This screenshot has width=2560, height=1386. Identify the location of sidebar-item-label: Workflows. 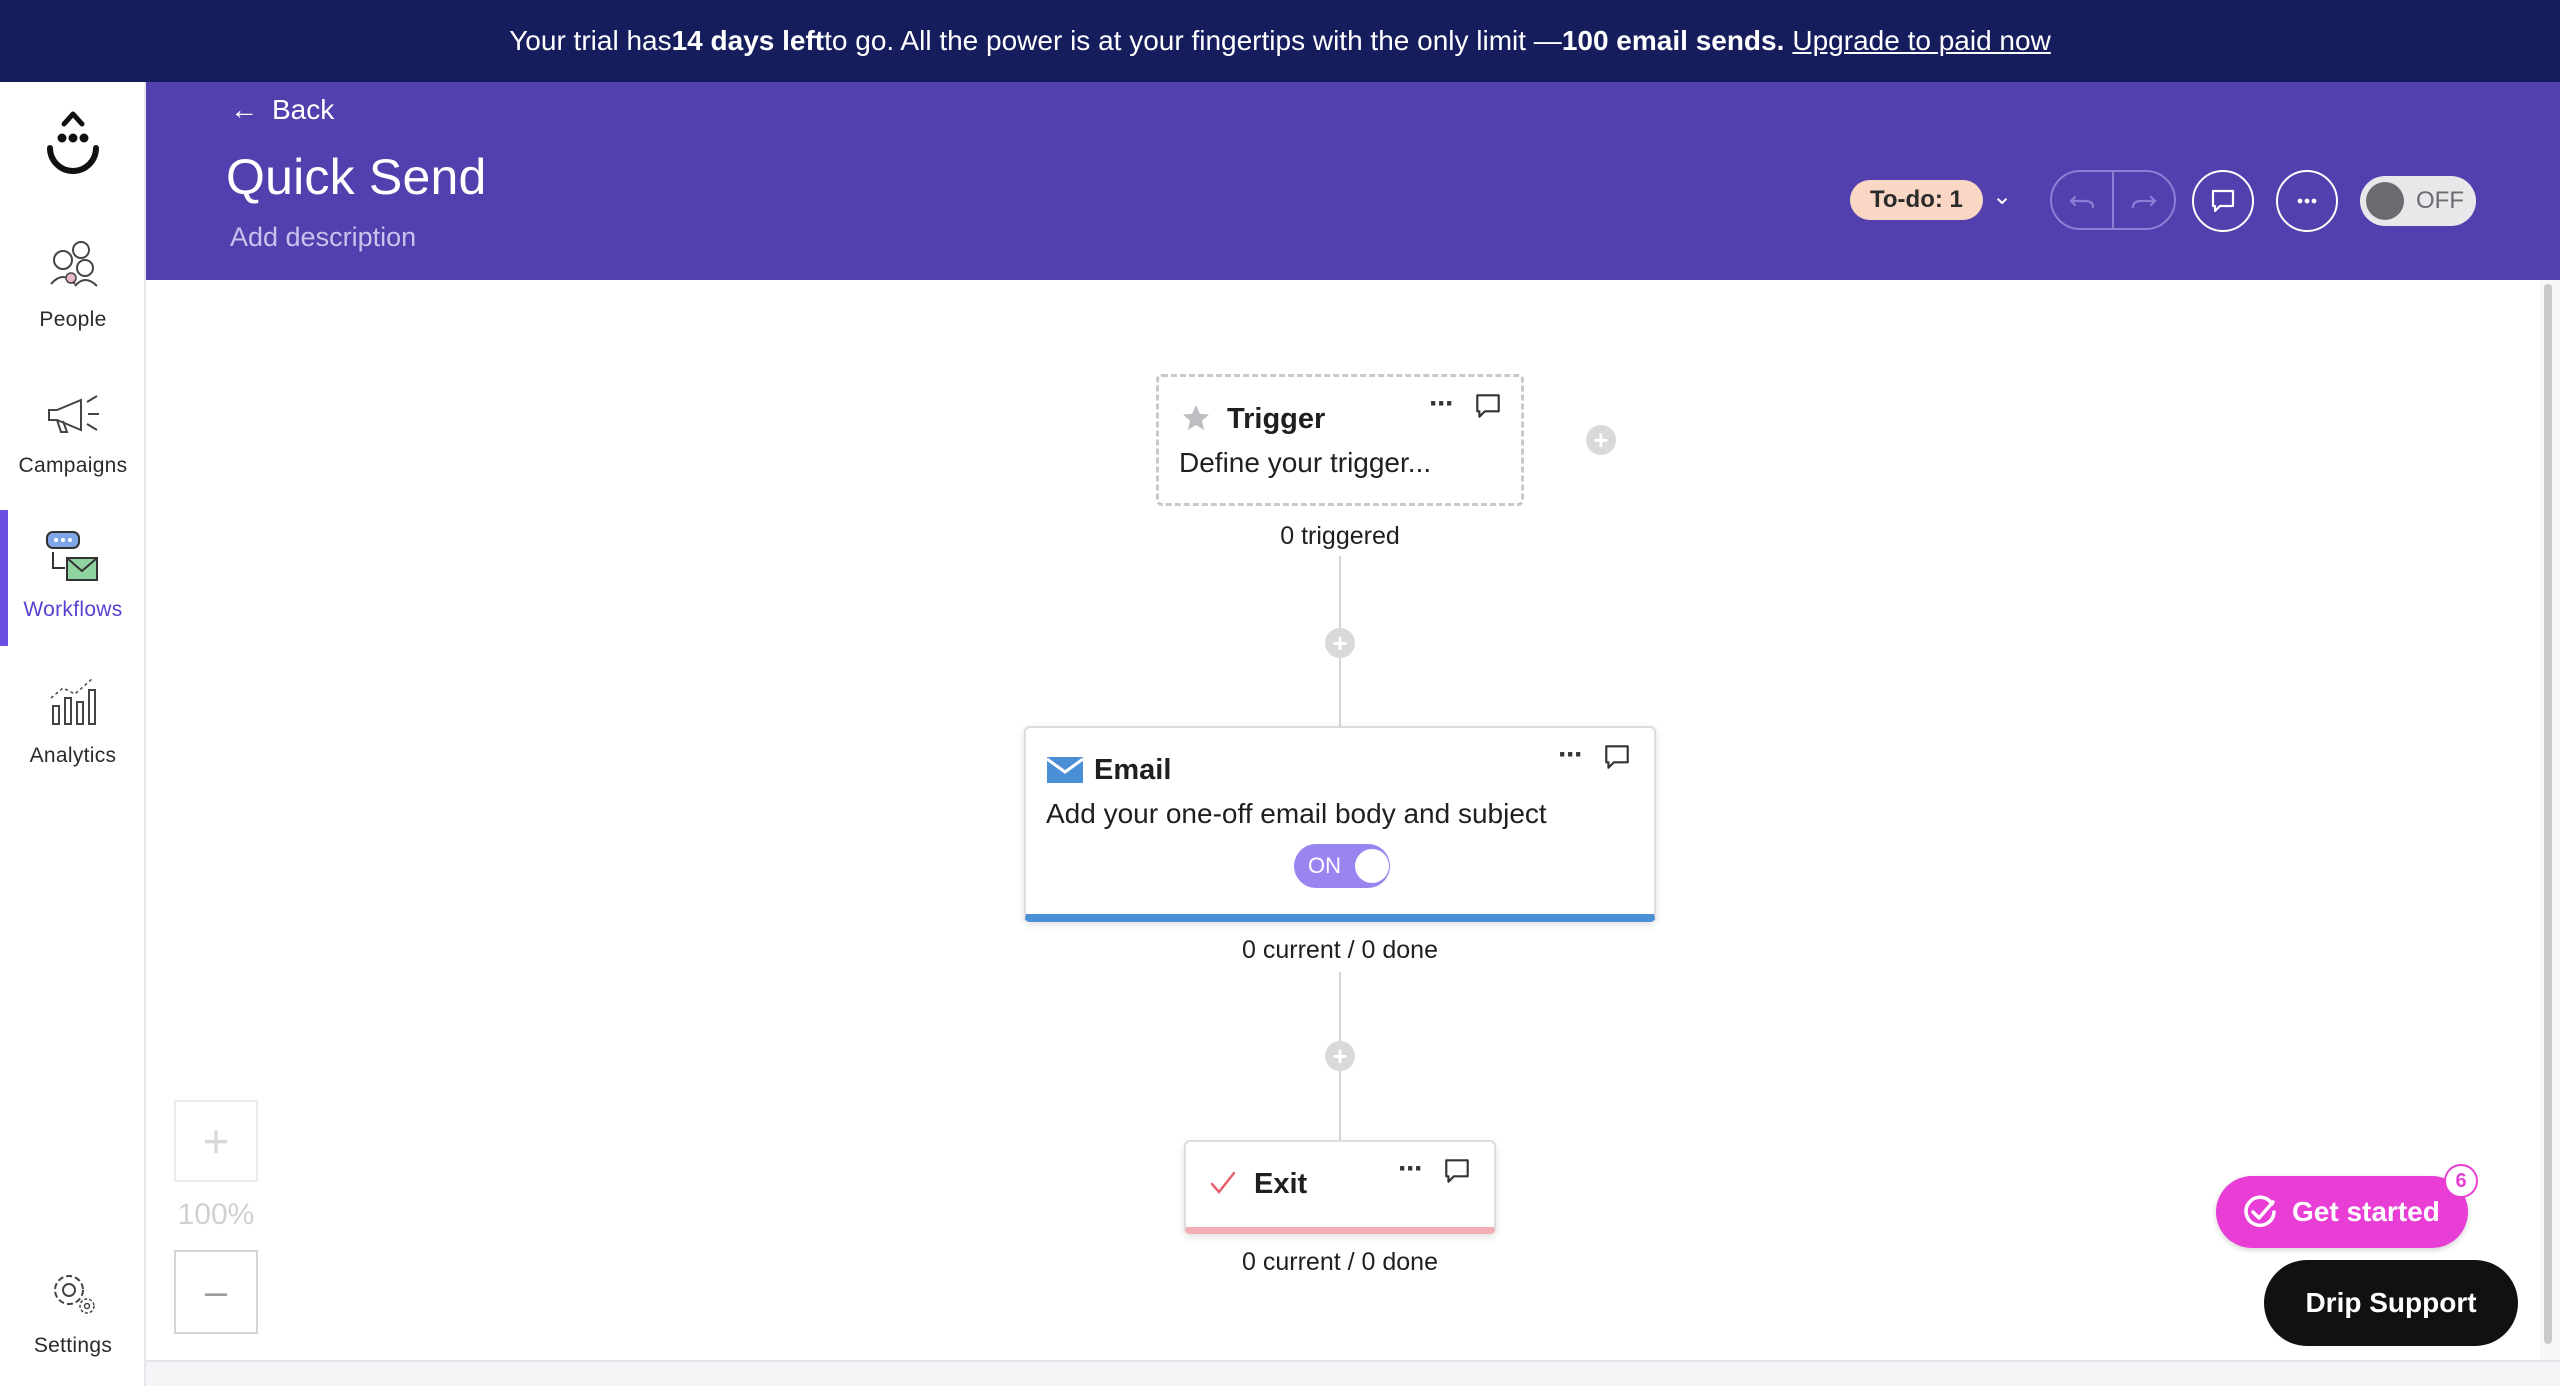
(73, 609).